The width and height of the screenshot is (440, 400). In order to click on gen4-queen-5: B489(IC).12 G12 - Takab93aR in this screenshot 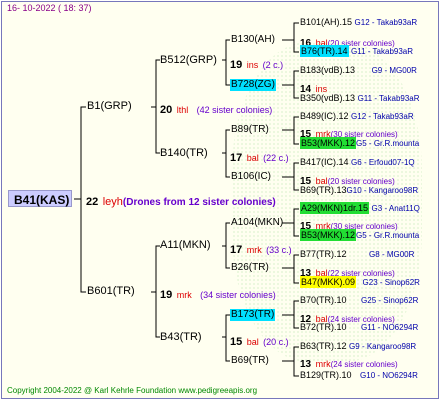, I will do `click(357, 116)`.